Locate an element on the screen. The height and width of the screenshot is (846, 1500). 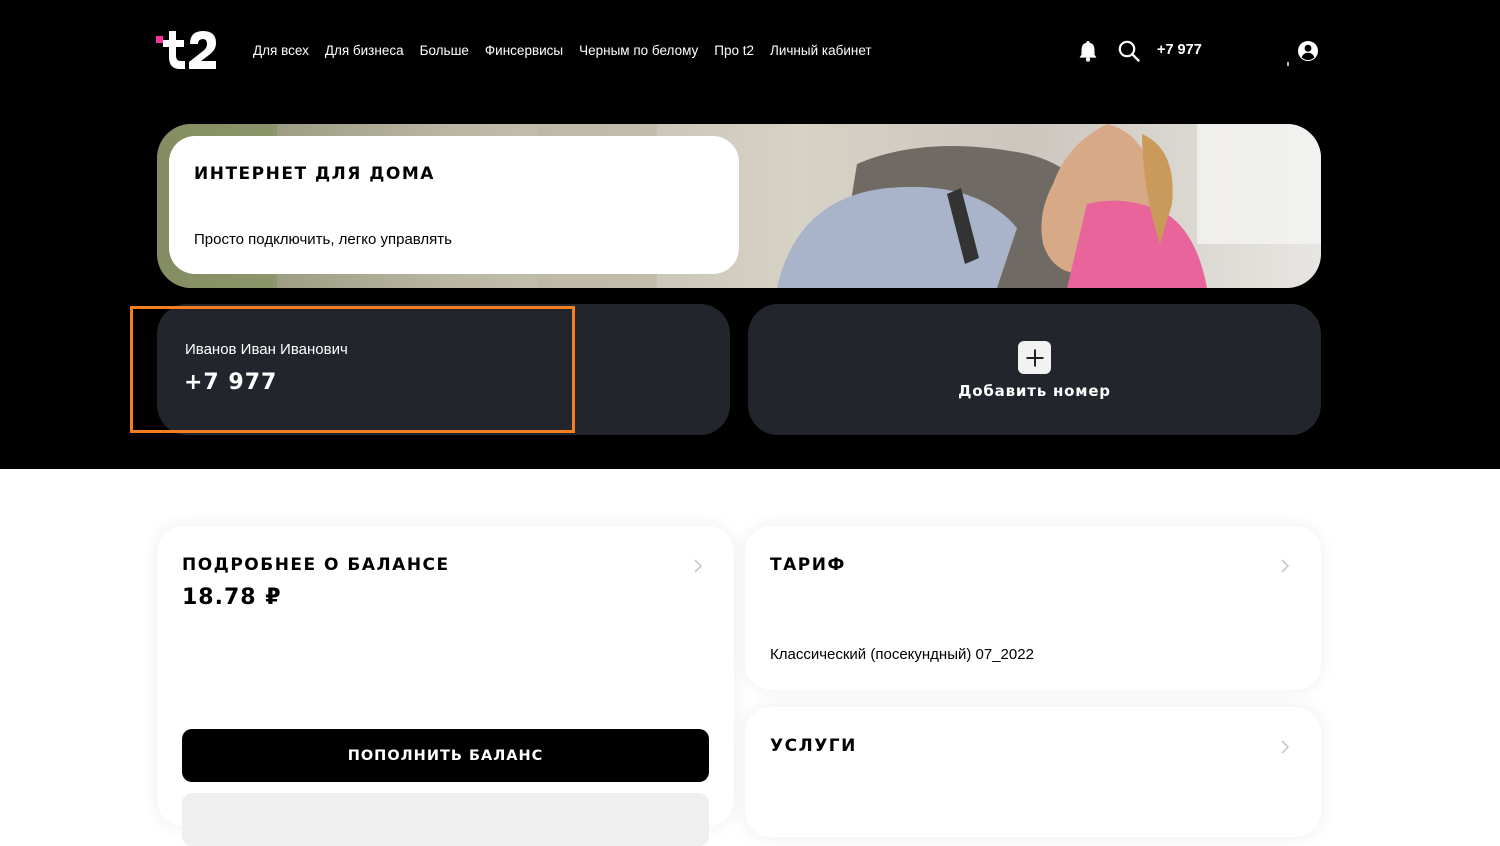
add-number-label: Добавить номер is located at coordinates (1034, 391).